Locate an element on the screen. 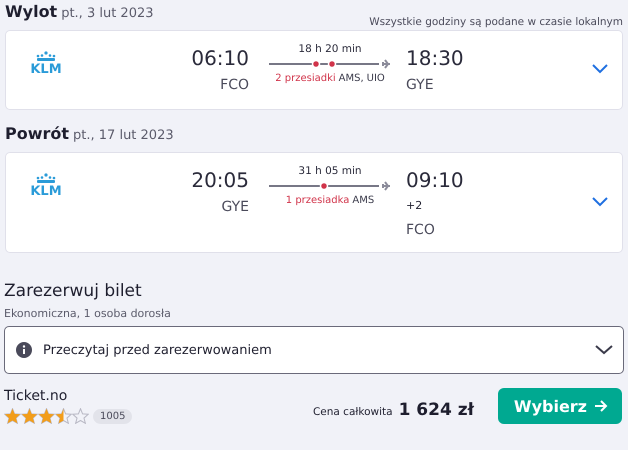 This screenshot has height=450, width=628. review-count: 1005 is located at coordinates (112, 416).